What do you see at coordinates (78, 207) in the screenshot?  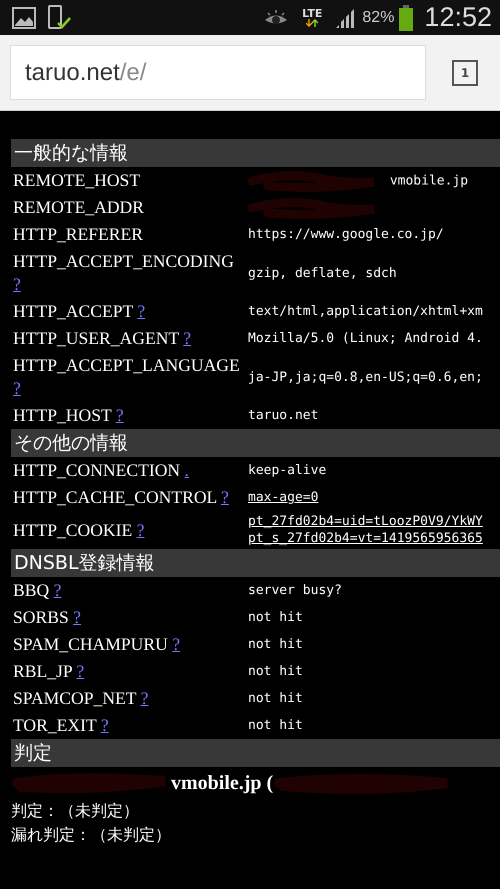 I see `field-label: REMOTE_ADDR` at bounding box center [78, 207].